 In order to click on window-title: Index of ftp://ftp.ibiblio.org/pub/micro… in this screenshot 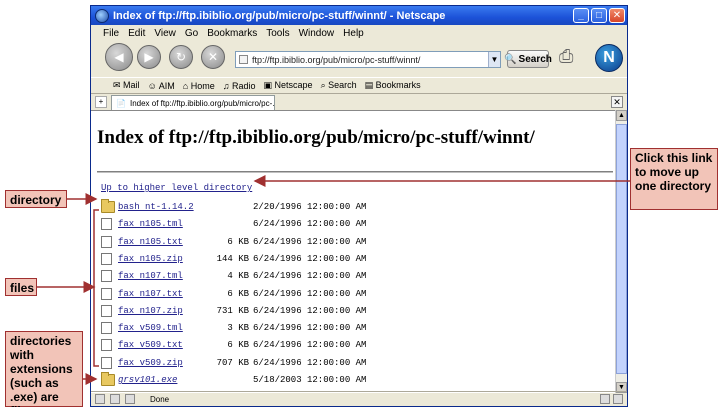, I will do `click(279, 15)`.